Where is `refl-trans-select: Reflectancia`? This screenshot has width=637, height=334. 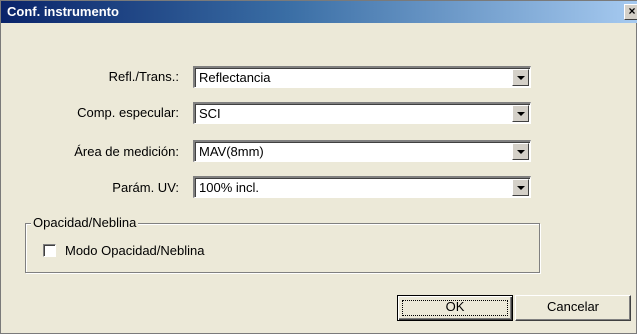
refl-trans-select: Reflectancia is located at coordinates (362, 77).